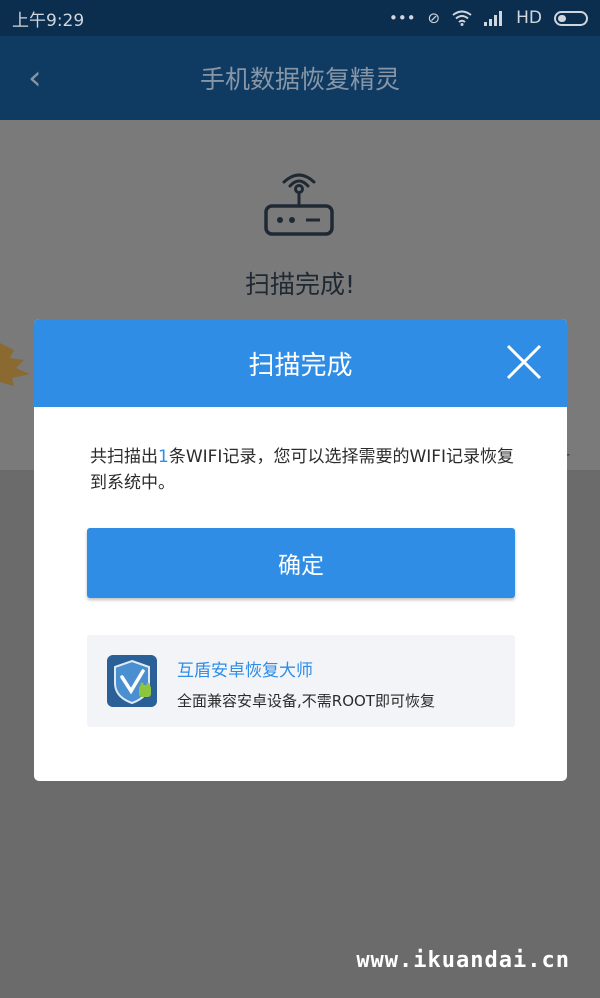 This screenshot has width=600, height=998. I want to click on chevron-left-icon: ‹, so click(43, 78).